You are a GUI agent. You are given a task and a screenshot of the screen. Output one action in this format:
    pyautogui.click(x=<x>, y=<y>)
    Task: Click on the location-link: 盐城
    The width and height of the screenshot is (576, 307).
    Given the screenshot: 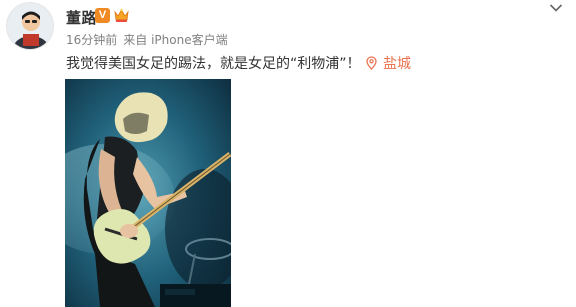 What is the action you would take?
    pyautogui.click(x=388, y=63)
    